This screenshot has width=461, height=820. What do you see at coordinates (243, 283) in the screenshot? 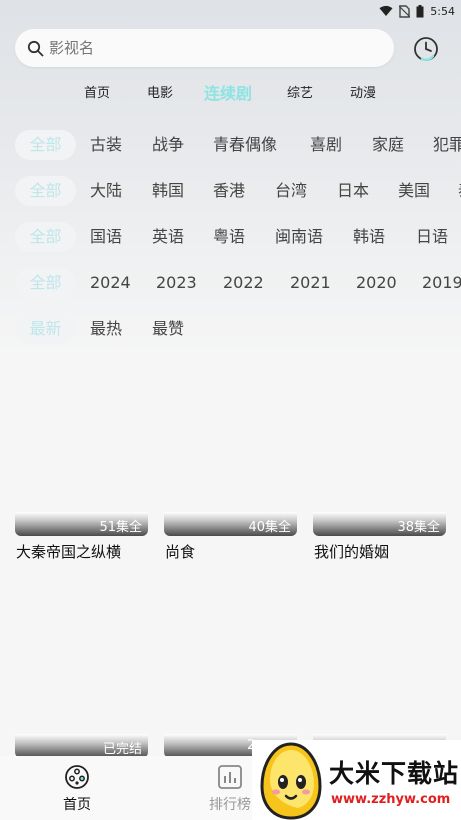
I see `year-chip: 2022` at bounding box center [243, 283].